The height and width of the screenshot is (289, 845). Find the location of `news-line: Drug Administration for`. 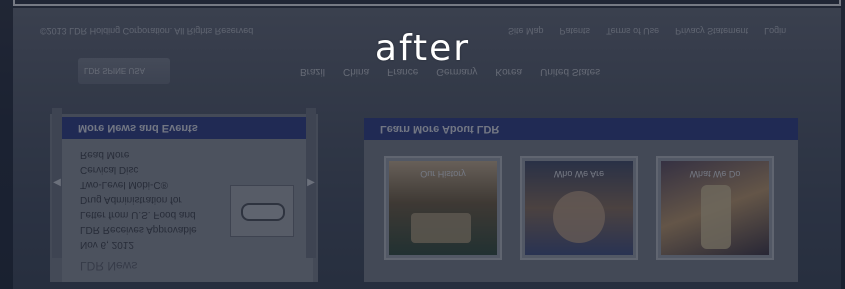

news-line: Drug Administration for is located at coordinates (131, 199).